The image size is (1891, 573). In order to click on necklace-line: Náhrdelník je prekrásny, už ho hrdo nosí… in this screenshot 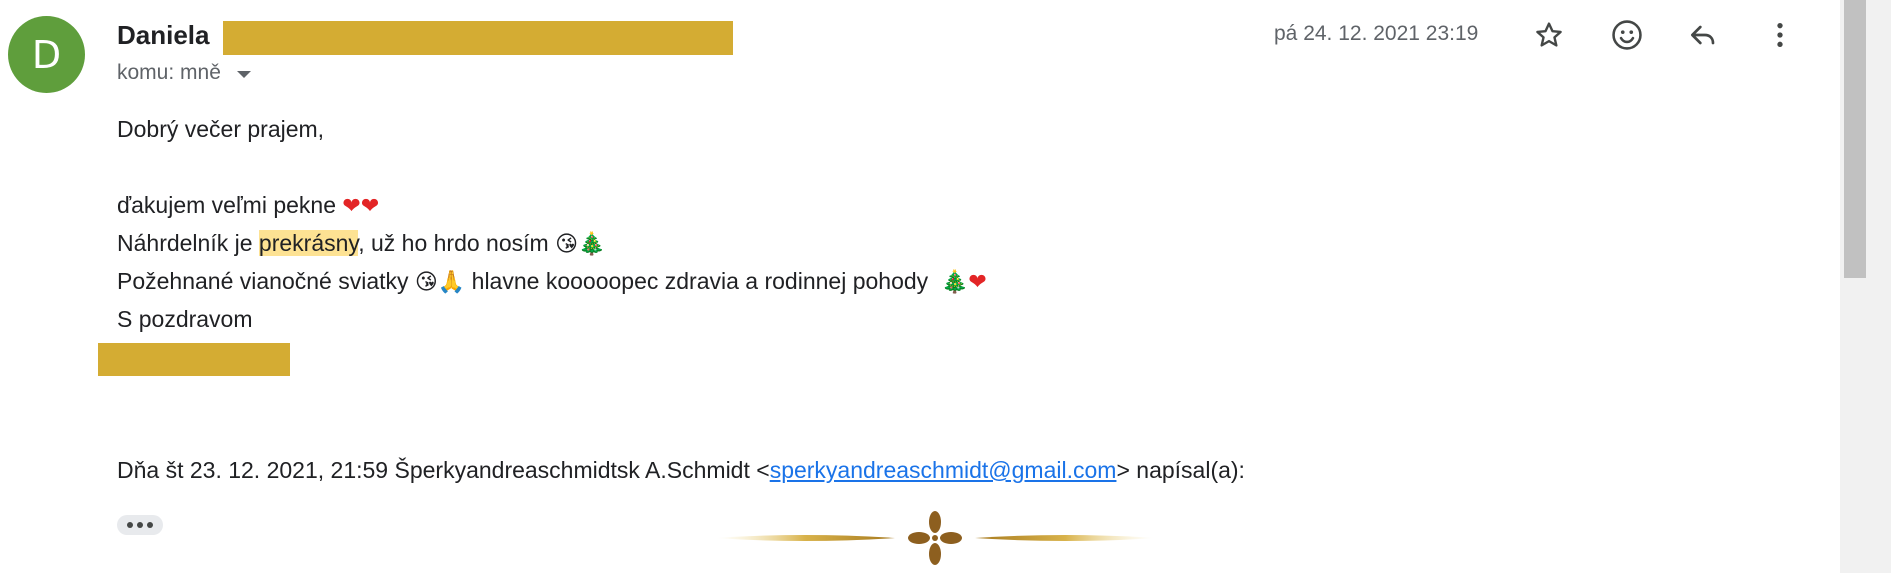, I will do `click(361, 243)`.